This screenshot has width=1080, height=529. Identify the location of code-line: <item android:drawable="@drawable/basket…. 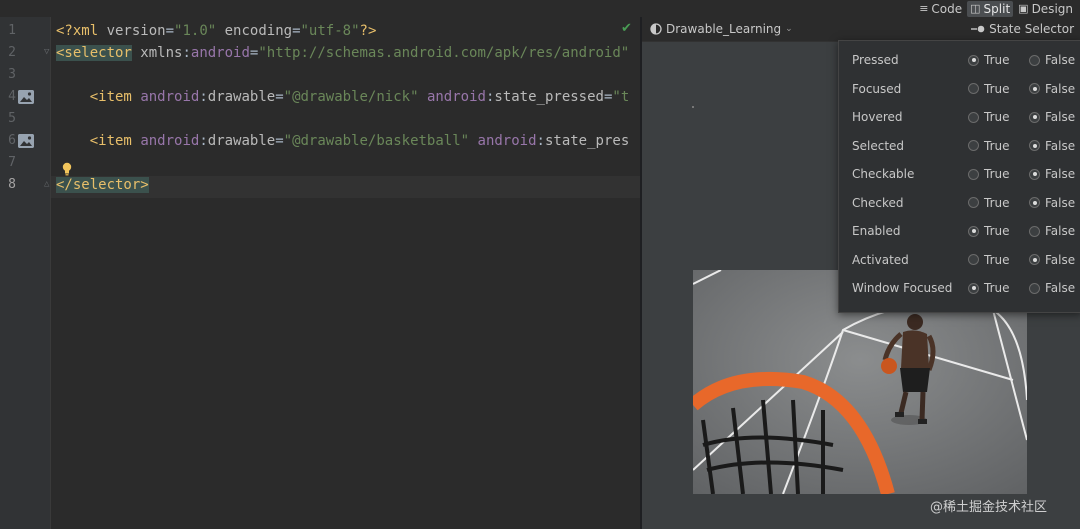
(343, 141).